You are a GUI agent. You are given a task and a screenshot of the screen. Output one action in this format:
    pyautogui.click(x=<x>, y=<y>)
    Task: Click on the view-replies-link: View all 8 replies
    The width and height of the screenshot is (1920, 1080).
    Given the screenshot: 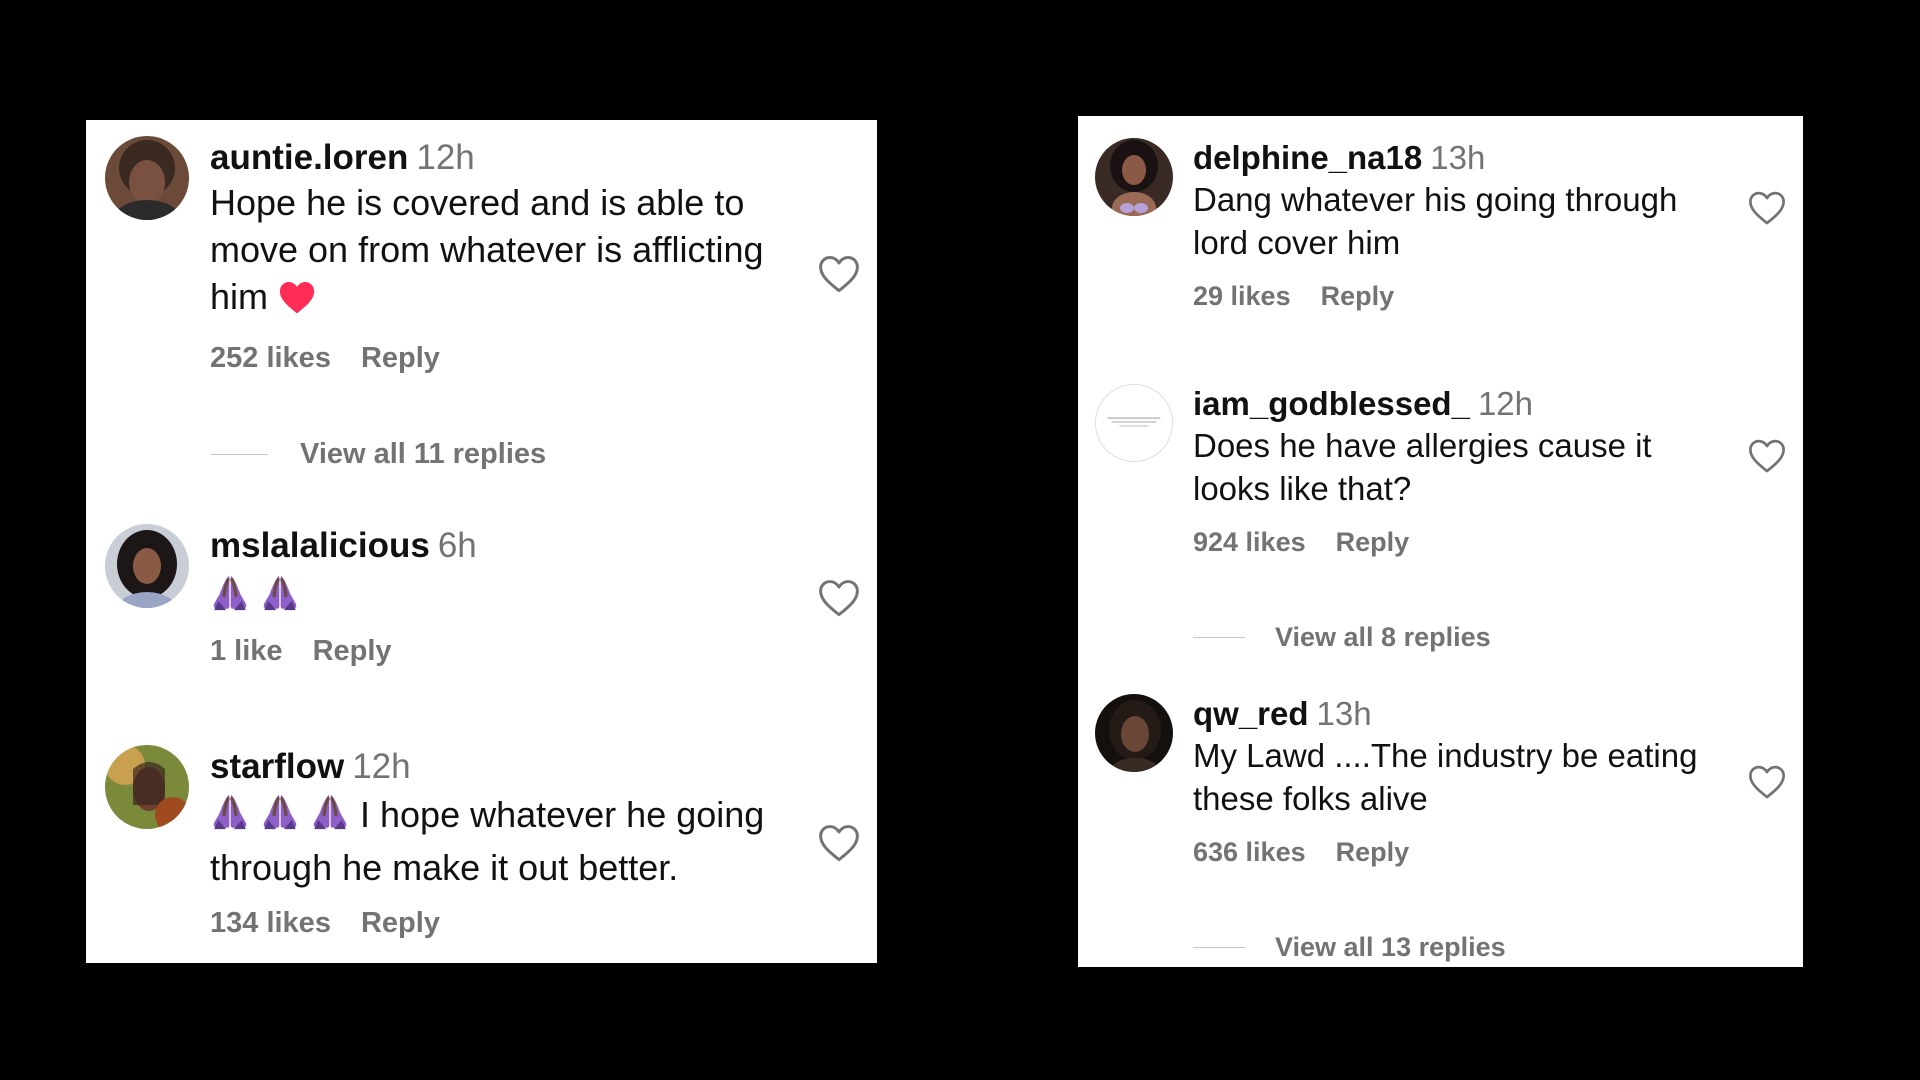 What is the action you would take?
    pyautogui.click(x=1342, y=637)
    